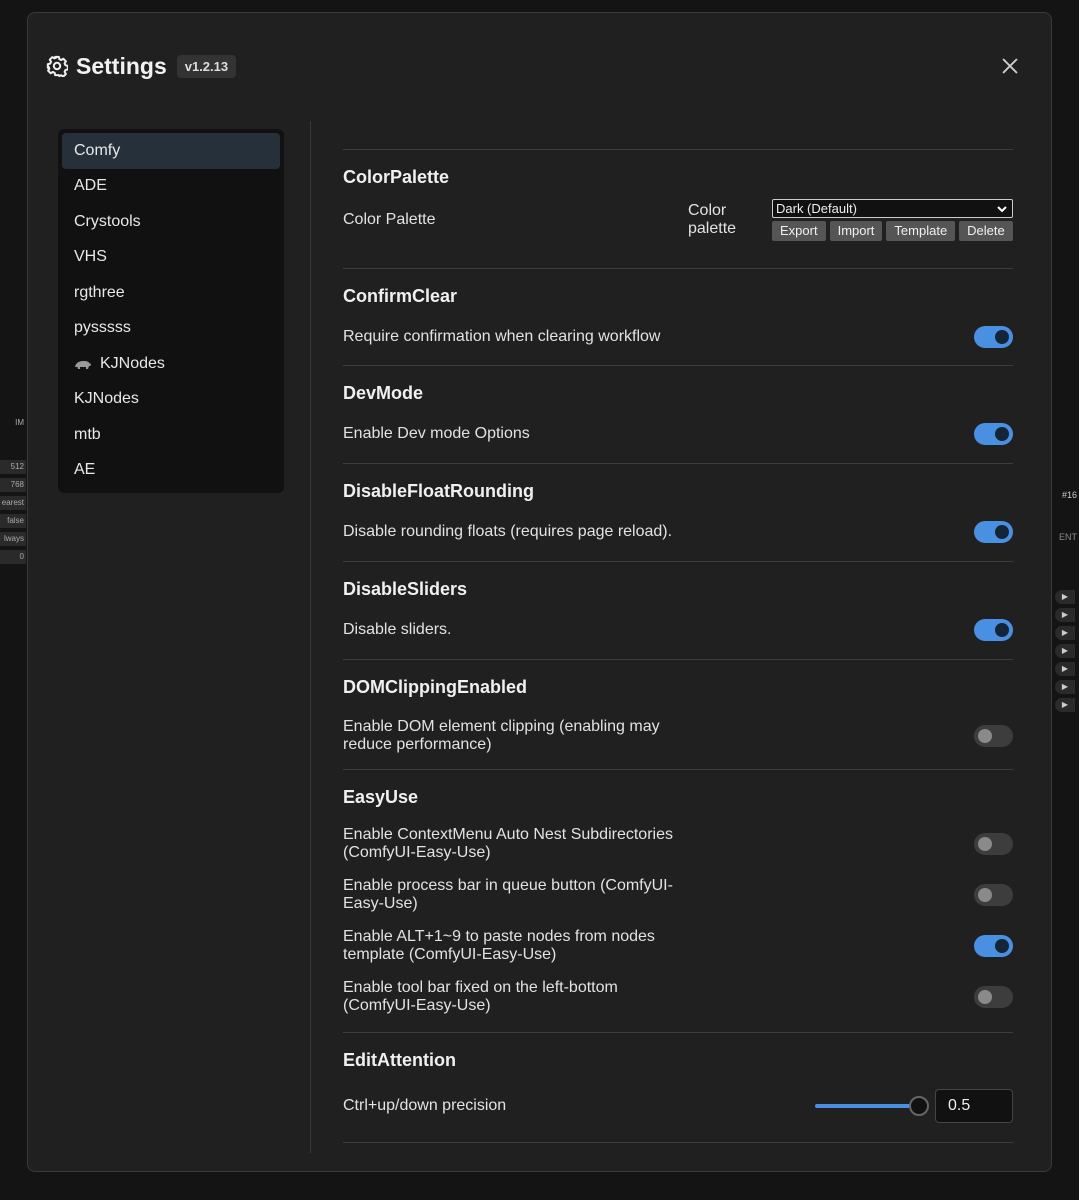 This screenshot has width=1079, height=1200. Describe the element at coordinates (206, 66) in the screenshot. I see `version-badge: v1.2.13` at that location.